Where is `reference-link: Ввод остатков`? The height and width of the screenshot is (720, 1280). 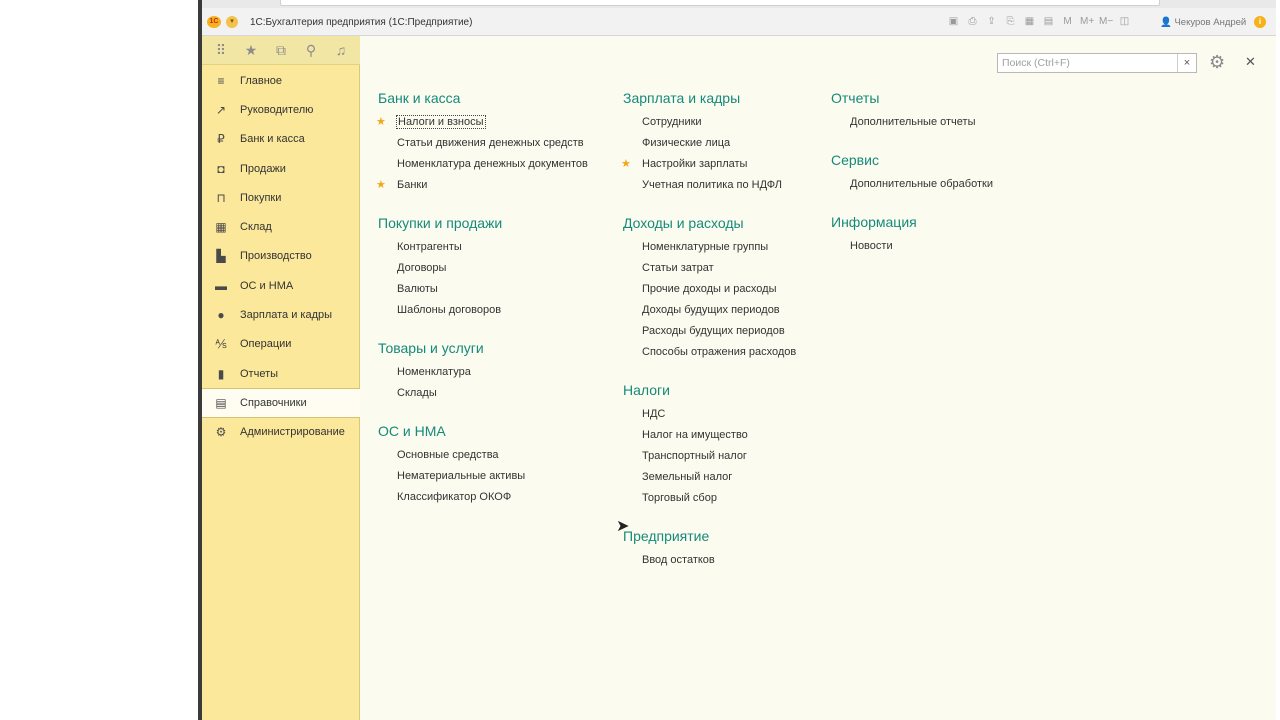
reference-link: Ввод остатков is located at coordinates (678, 560).